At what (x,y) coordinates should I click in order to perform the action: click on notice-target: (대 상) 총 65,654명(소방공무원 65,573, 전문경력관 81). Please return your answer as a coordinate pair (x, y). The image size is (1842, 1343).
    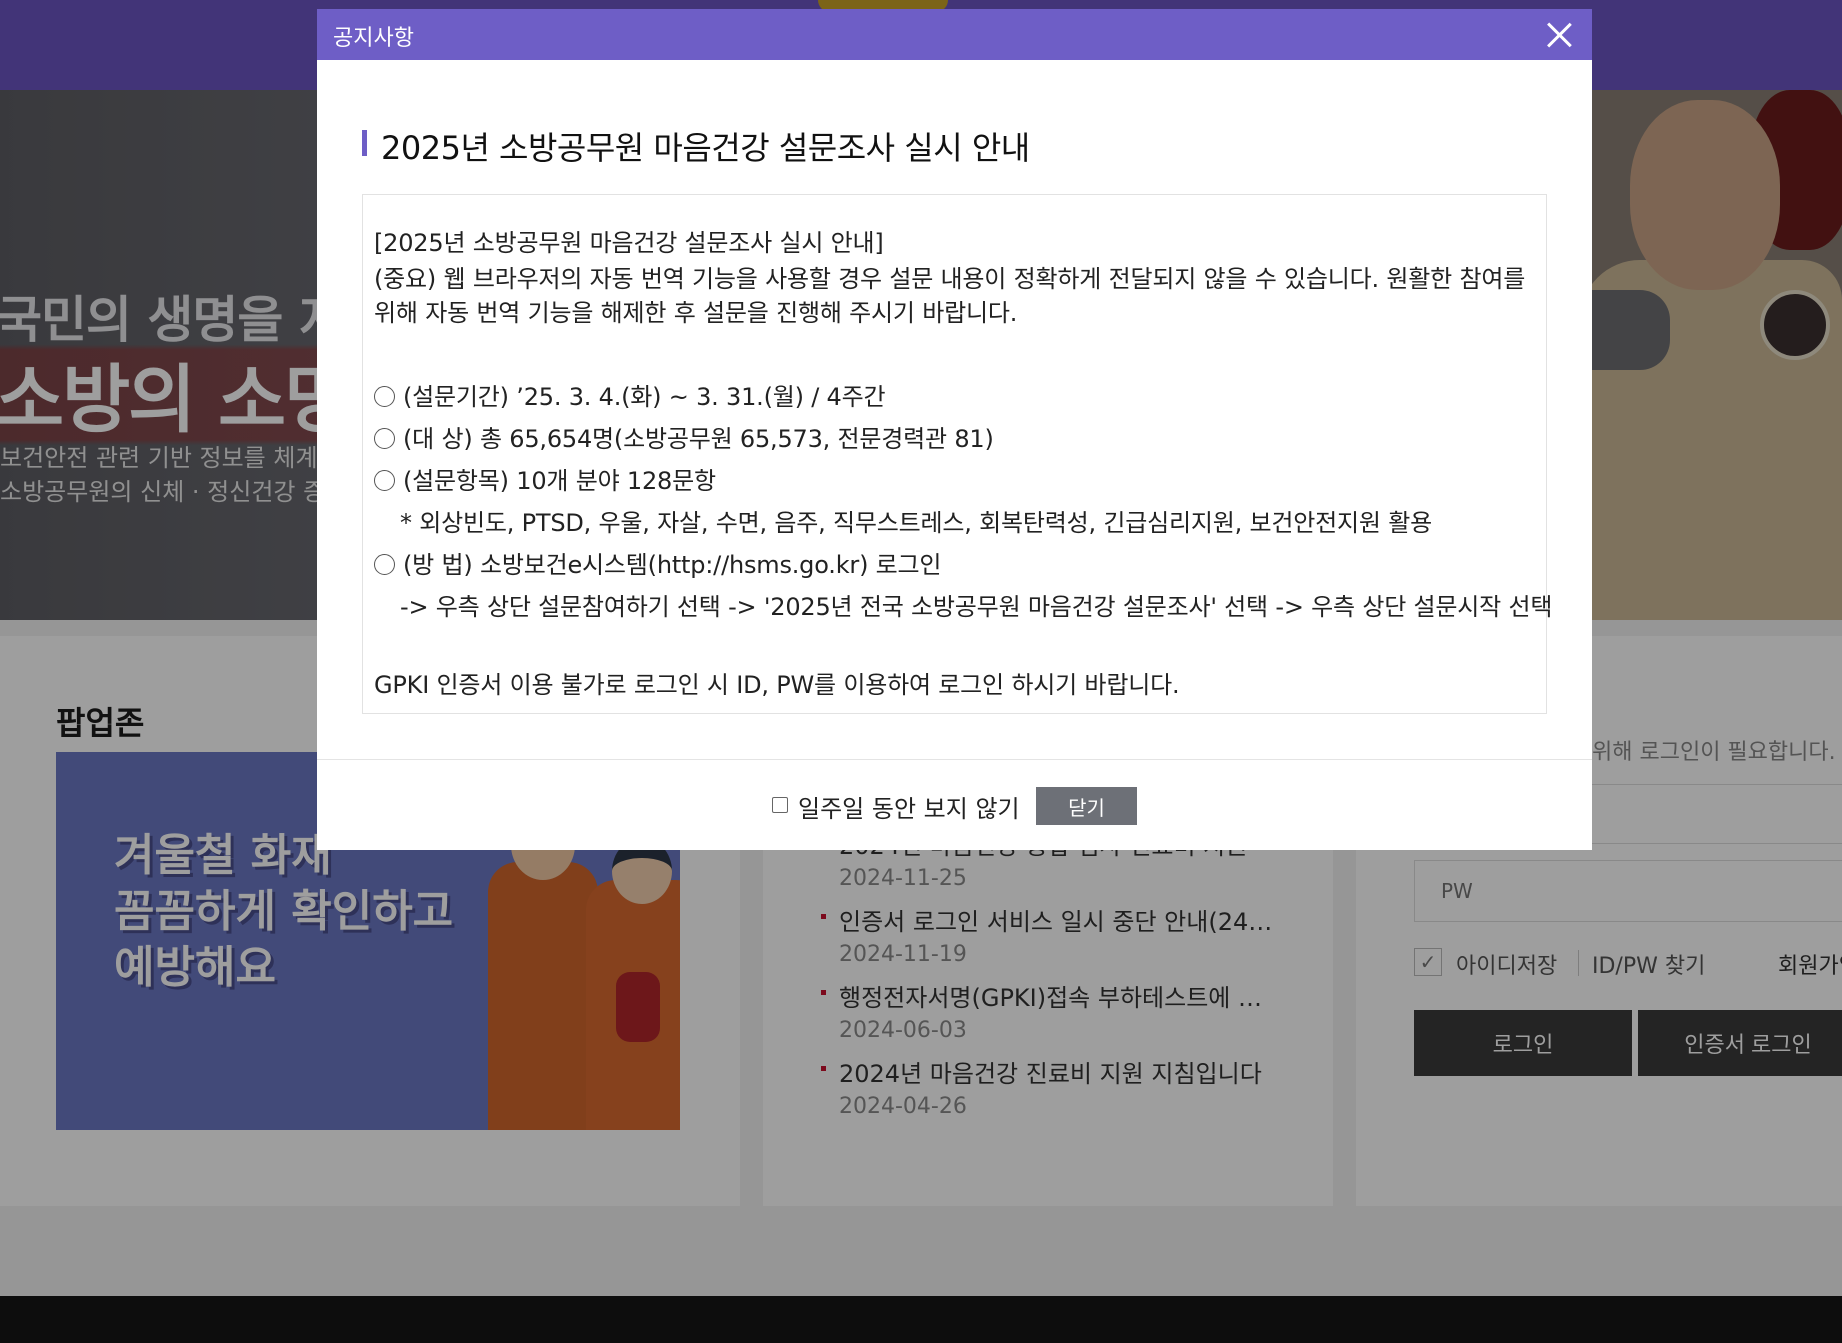
    Looking at the image, I should click on (698, 439).